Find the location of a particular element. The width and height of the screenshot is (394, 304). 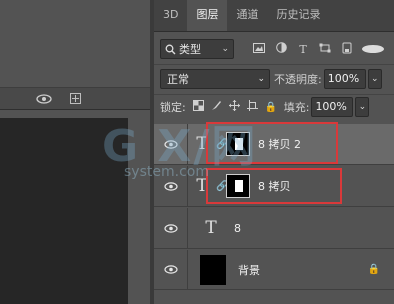

layer-row: T 8 is located at coordinates (274, 228).